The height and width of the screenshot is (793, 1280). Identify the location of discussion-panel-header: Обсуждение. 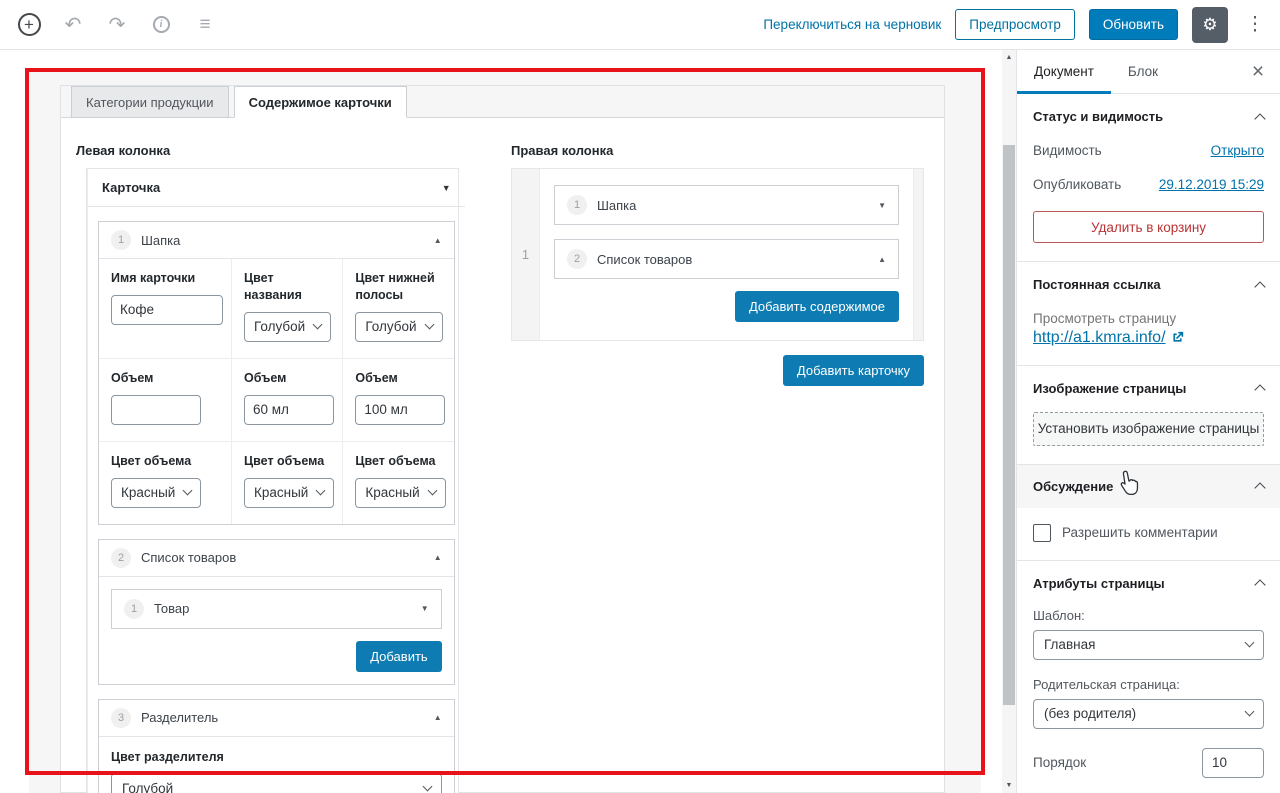
(1148, 486).